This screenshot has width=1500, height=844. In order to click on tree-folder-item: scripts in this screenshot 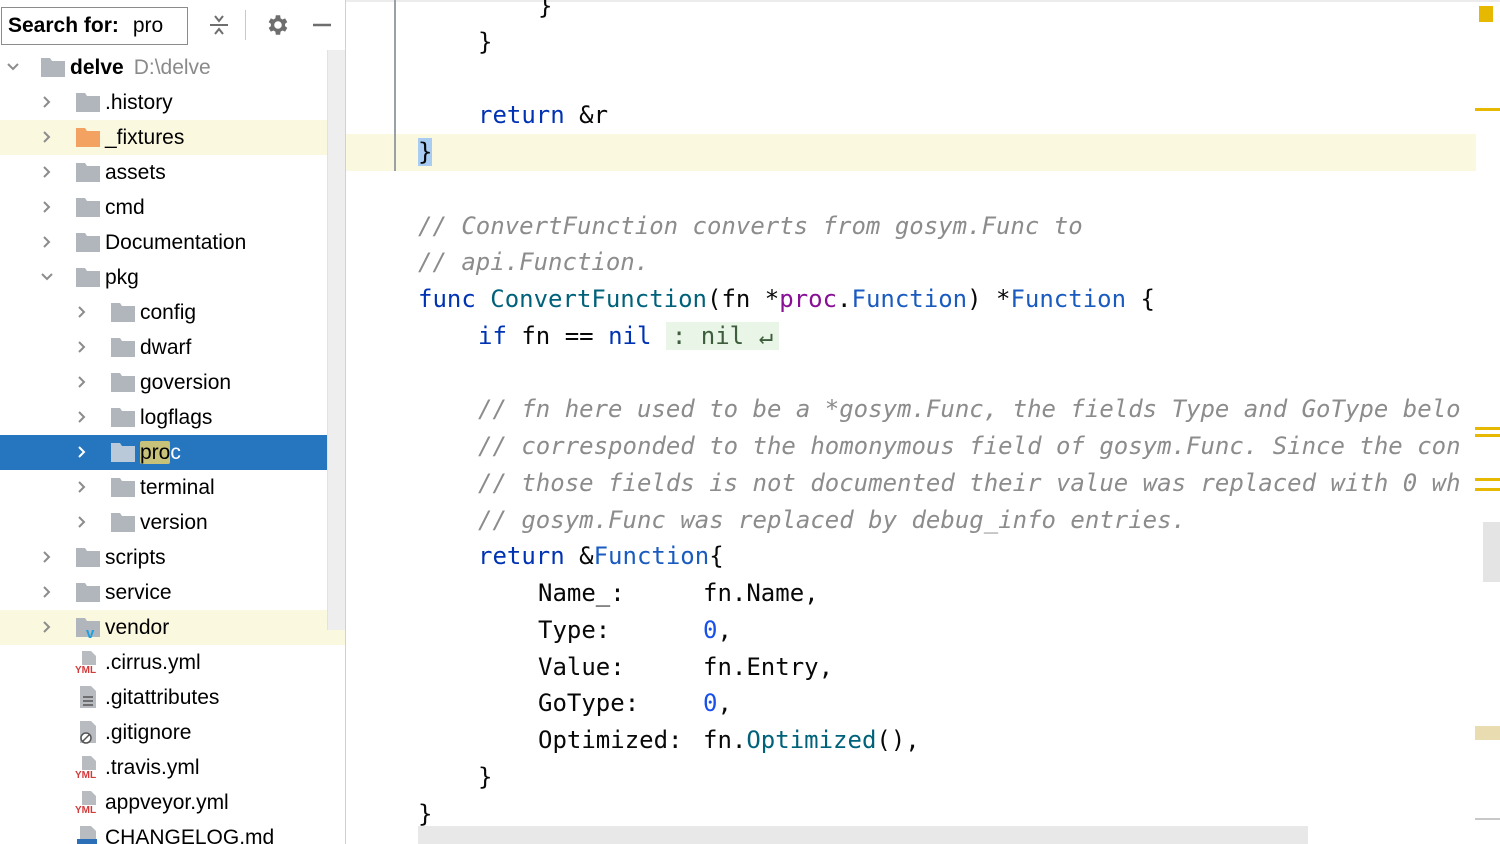, I will do `click(172, 557)`.